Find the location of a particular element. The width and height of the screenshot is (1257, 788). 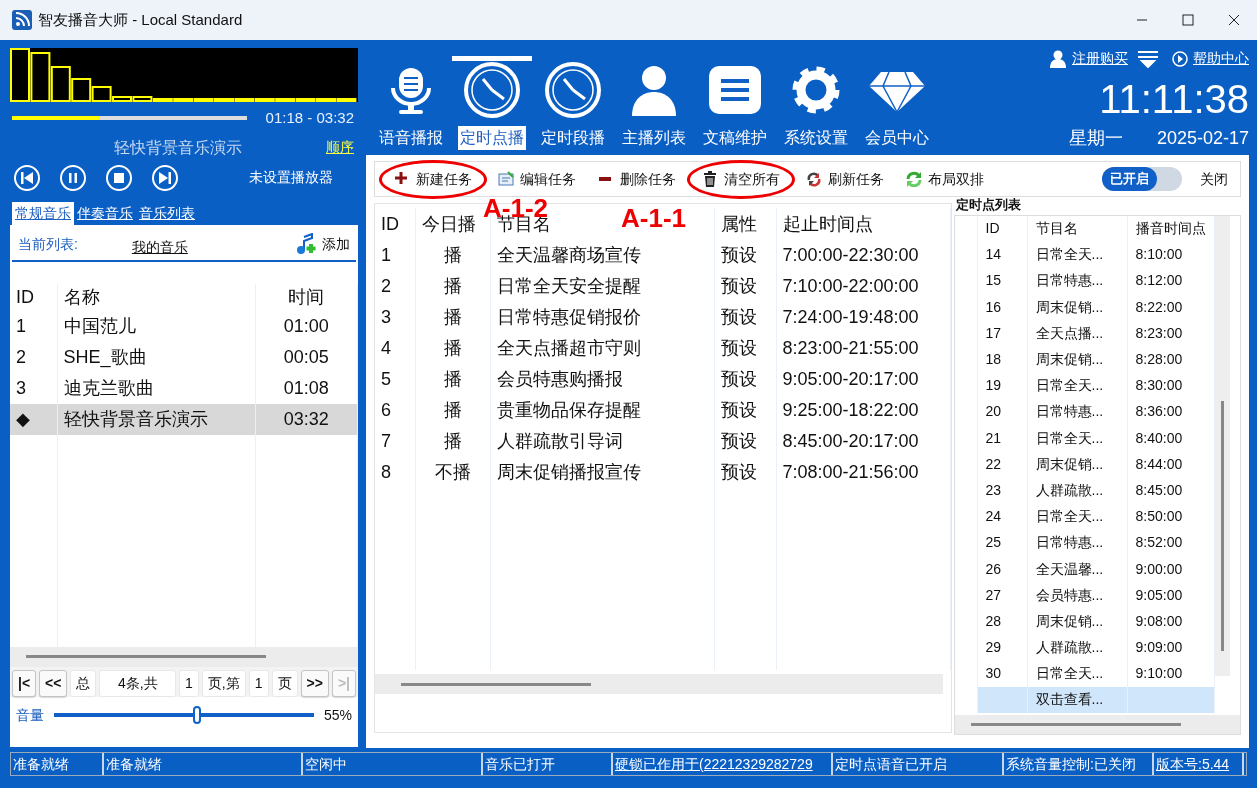

music-tab: 音乐列表 is located at coordinates (167, 213).